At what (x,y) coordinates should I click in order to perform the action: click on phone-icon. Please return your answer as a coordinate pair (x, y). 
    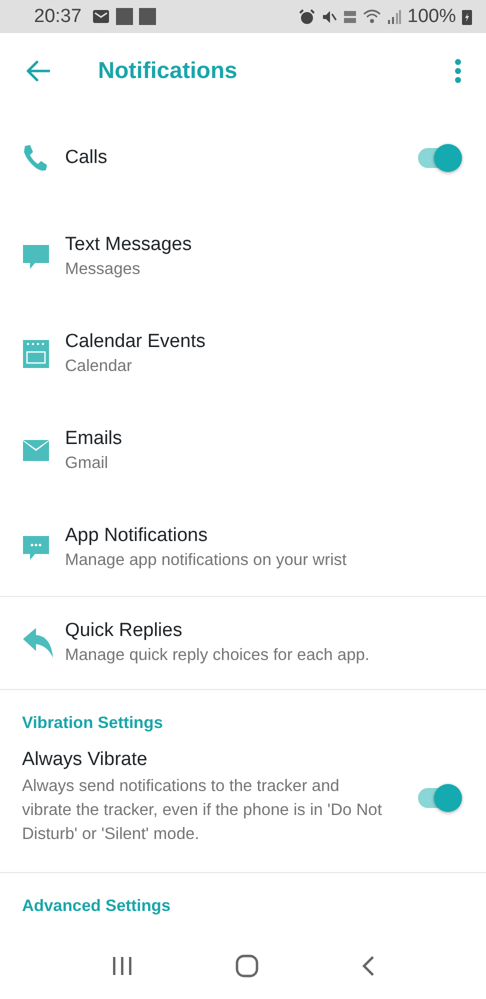
    Looking at the image, I should click on (35, 158).